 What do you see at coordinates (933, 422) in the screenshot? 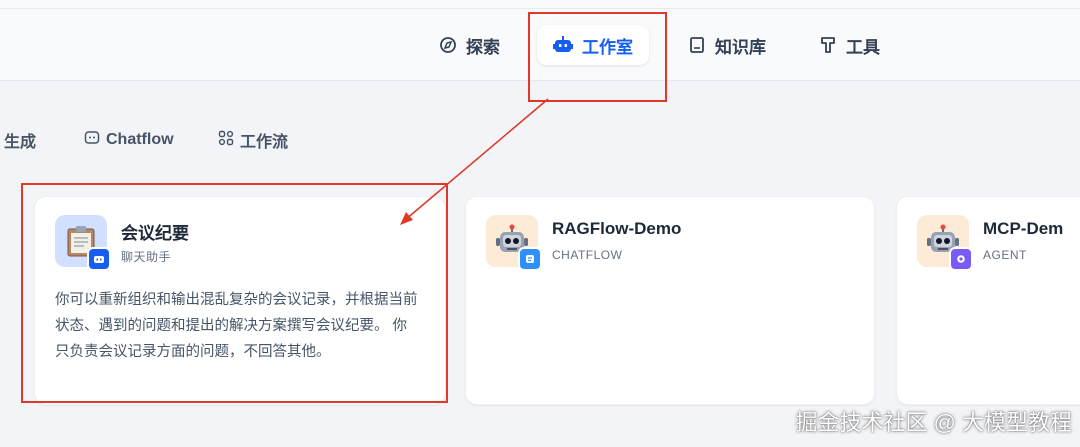
I see `watermark: 掘金技术社区 @ 大模型教程` at bounding box center [933, 422].